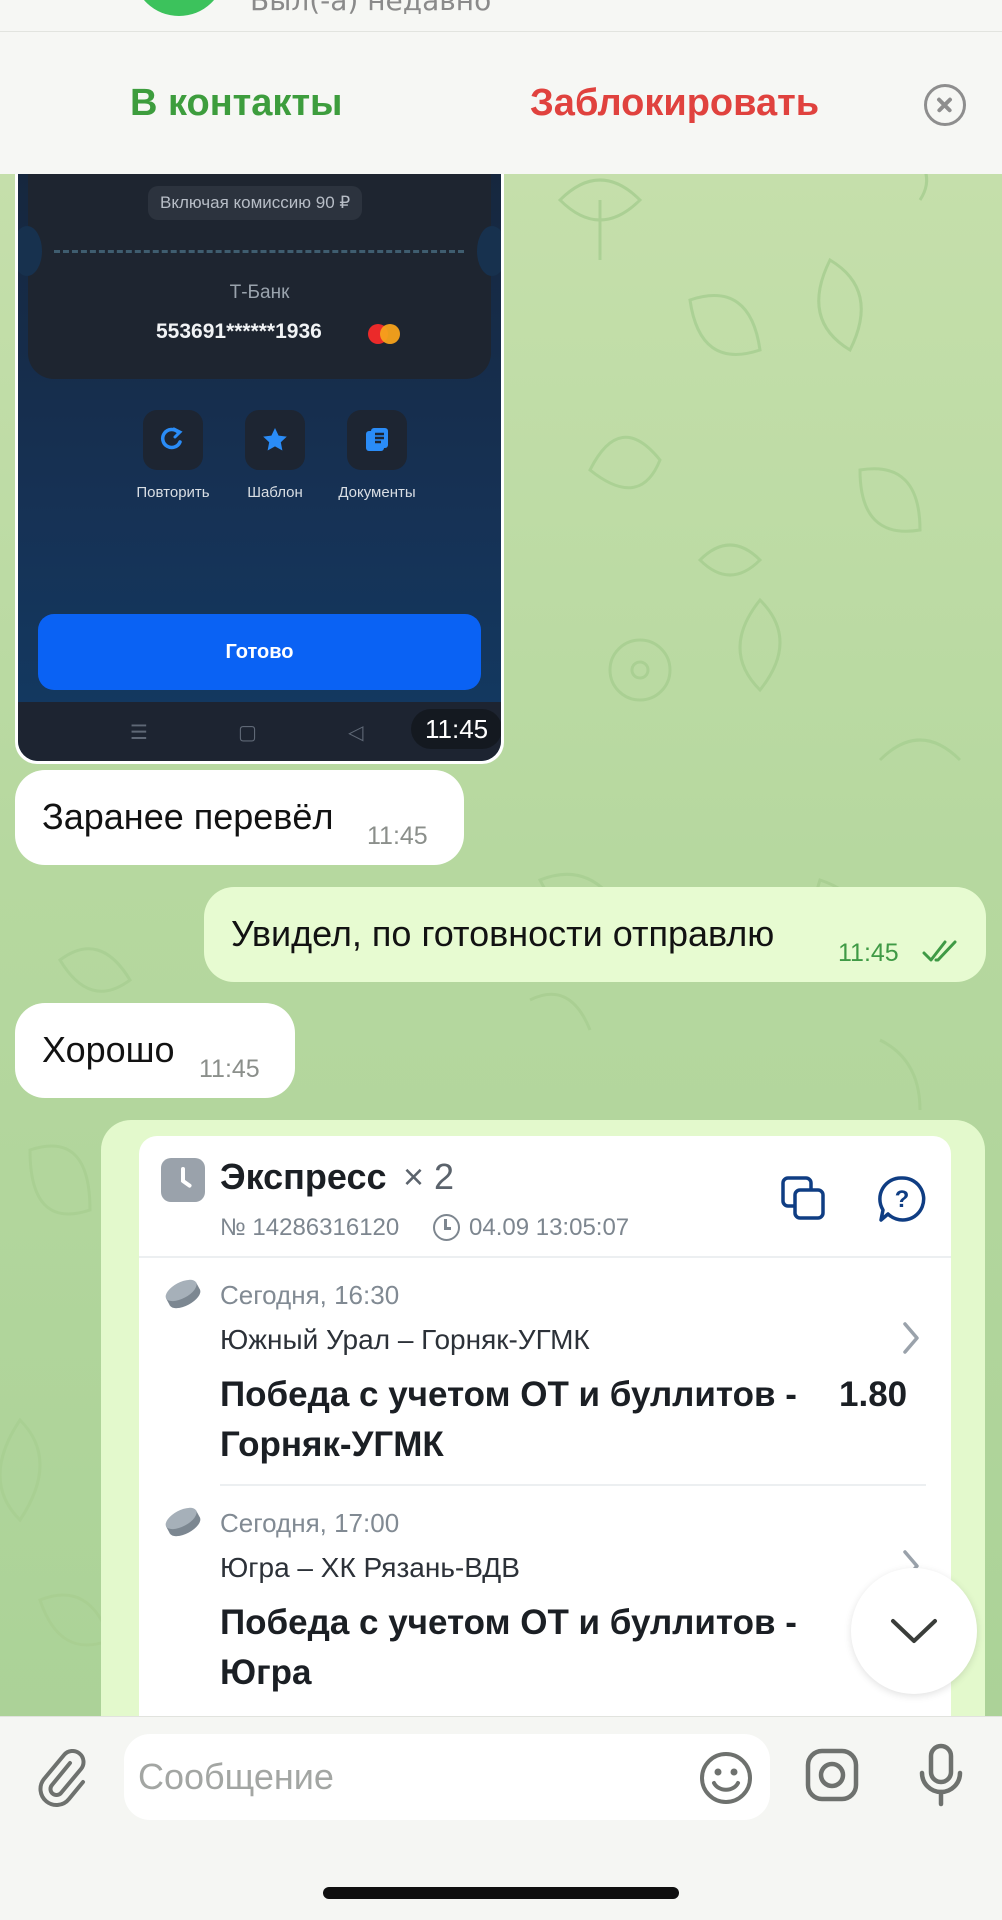 This screenshot has height=1920, width=1002. What do you see at coordinates (726, 1778) in the screenshot?
I see `emoji-icon` at bounding box center [726, 1778].